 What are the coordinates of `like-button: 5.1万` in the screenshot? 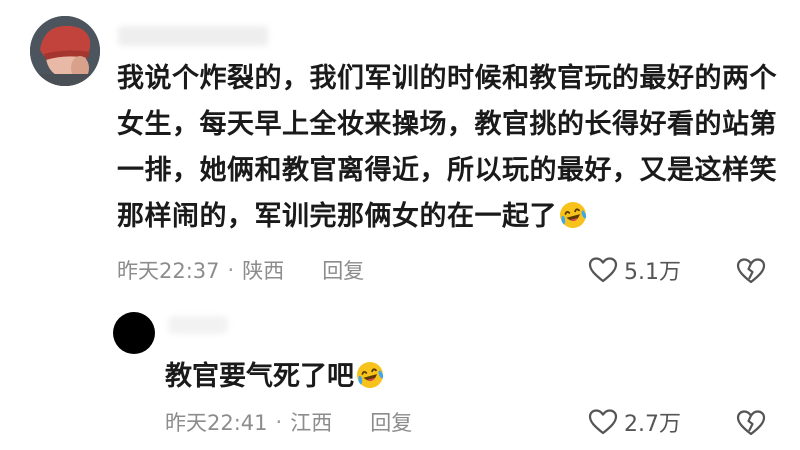 It's located at (634, 270).